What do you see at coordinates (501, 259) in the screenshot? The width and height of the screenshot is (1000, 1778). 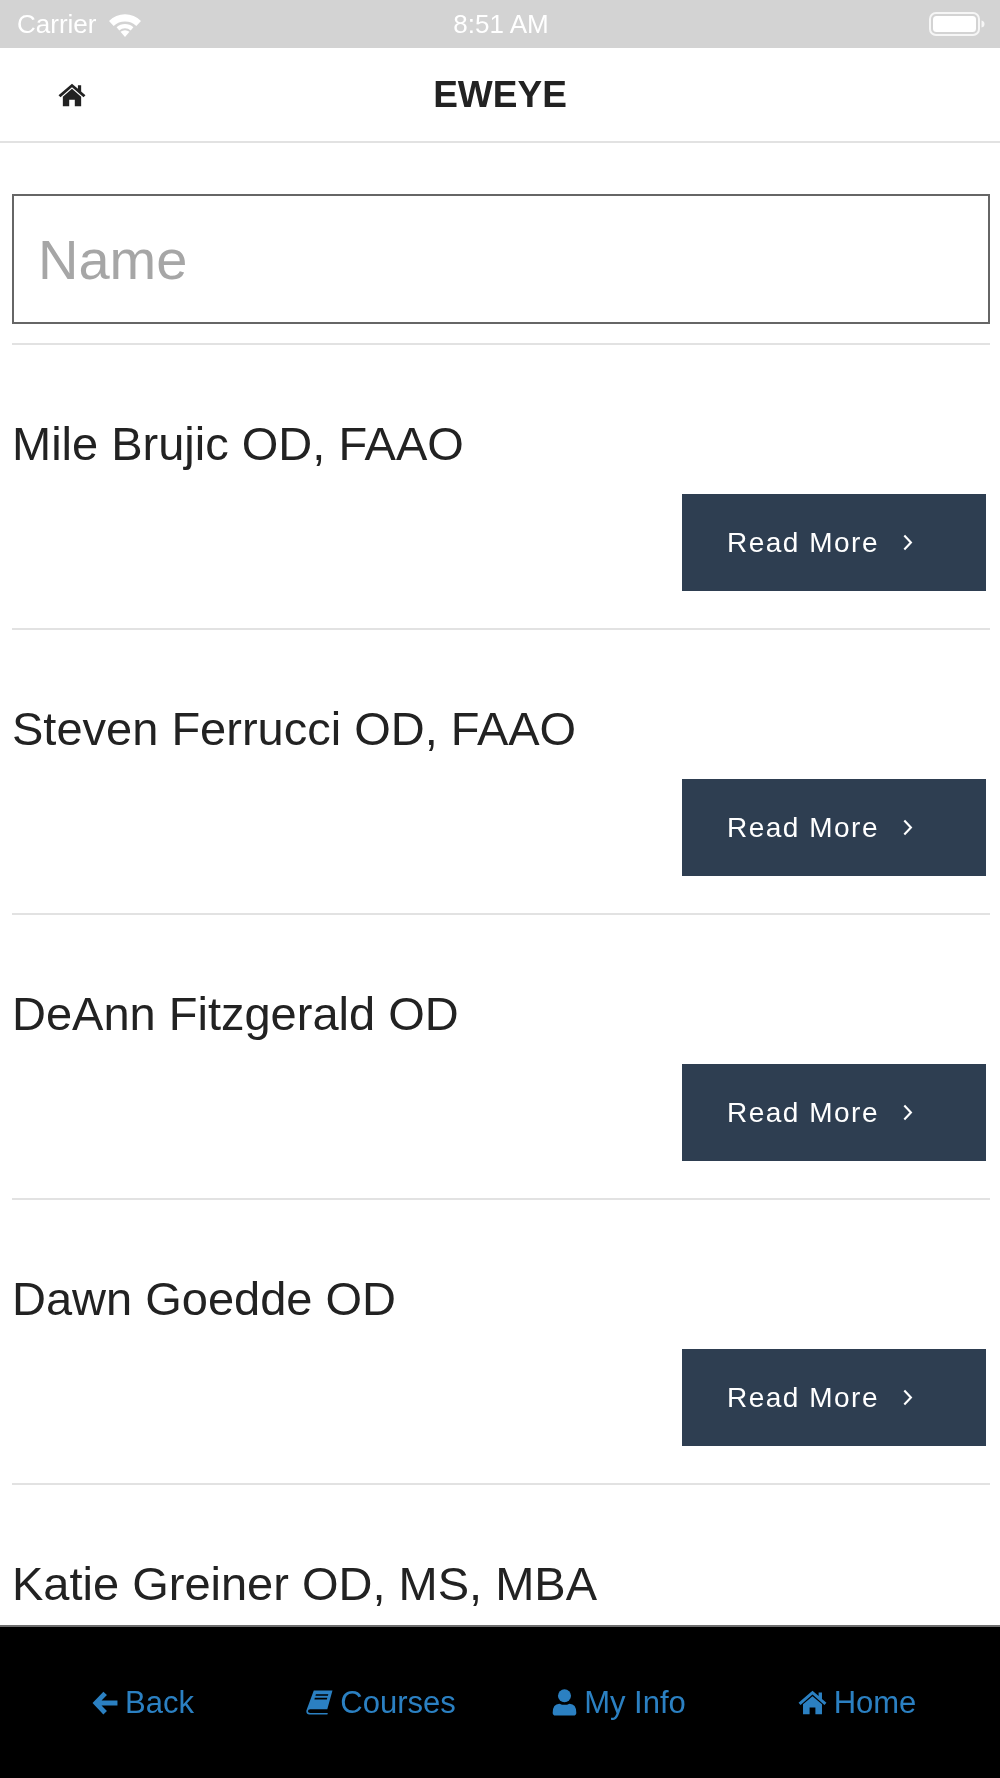 I see `search-field: Name` at bounding box center [501, 259].